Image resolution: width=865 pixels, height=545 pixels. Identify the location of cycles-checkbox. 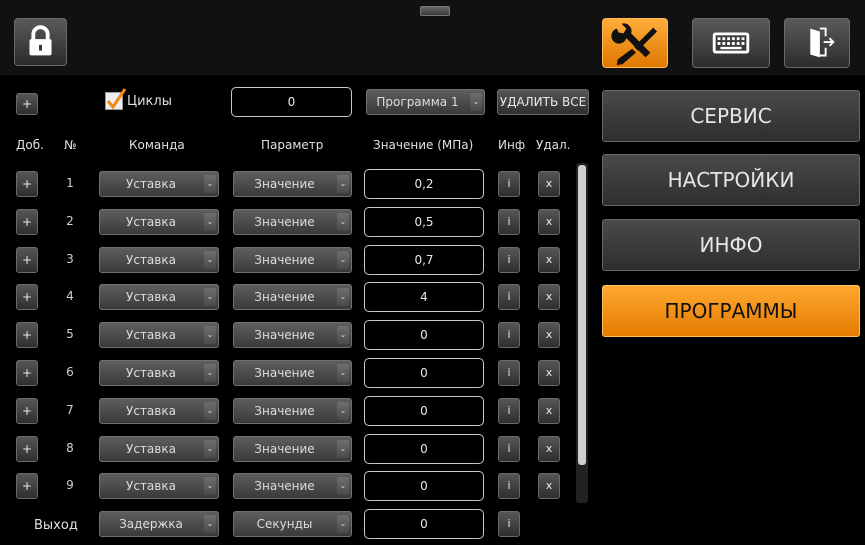
(116, 99).